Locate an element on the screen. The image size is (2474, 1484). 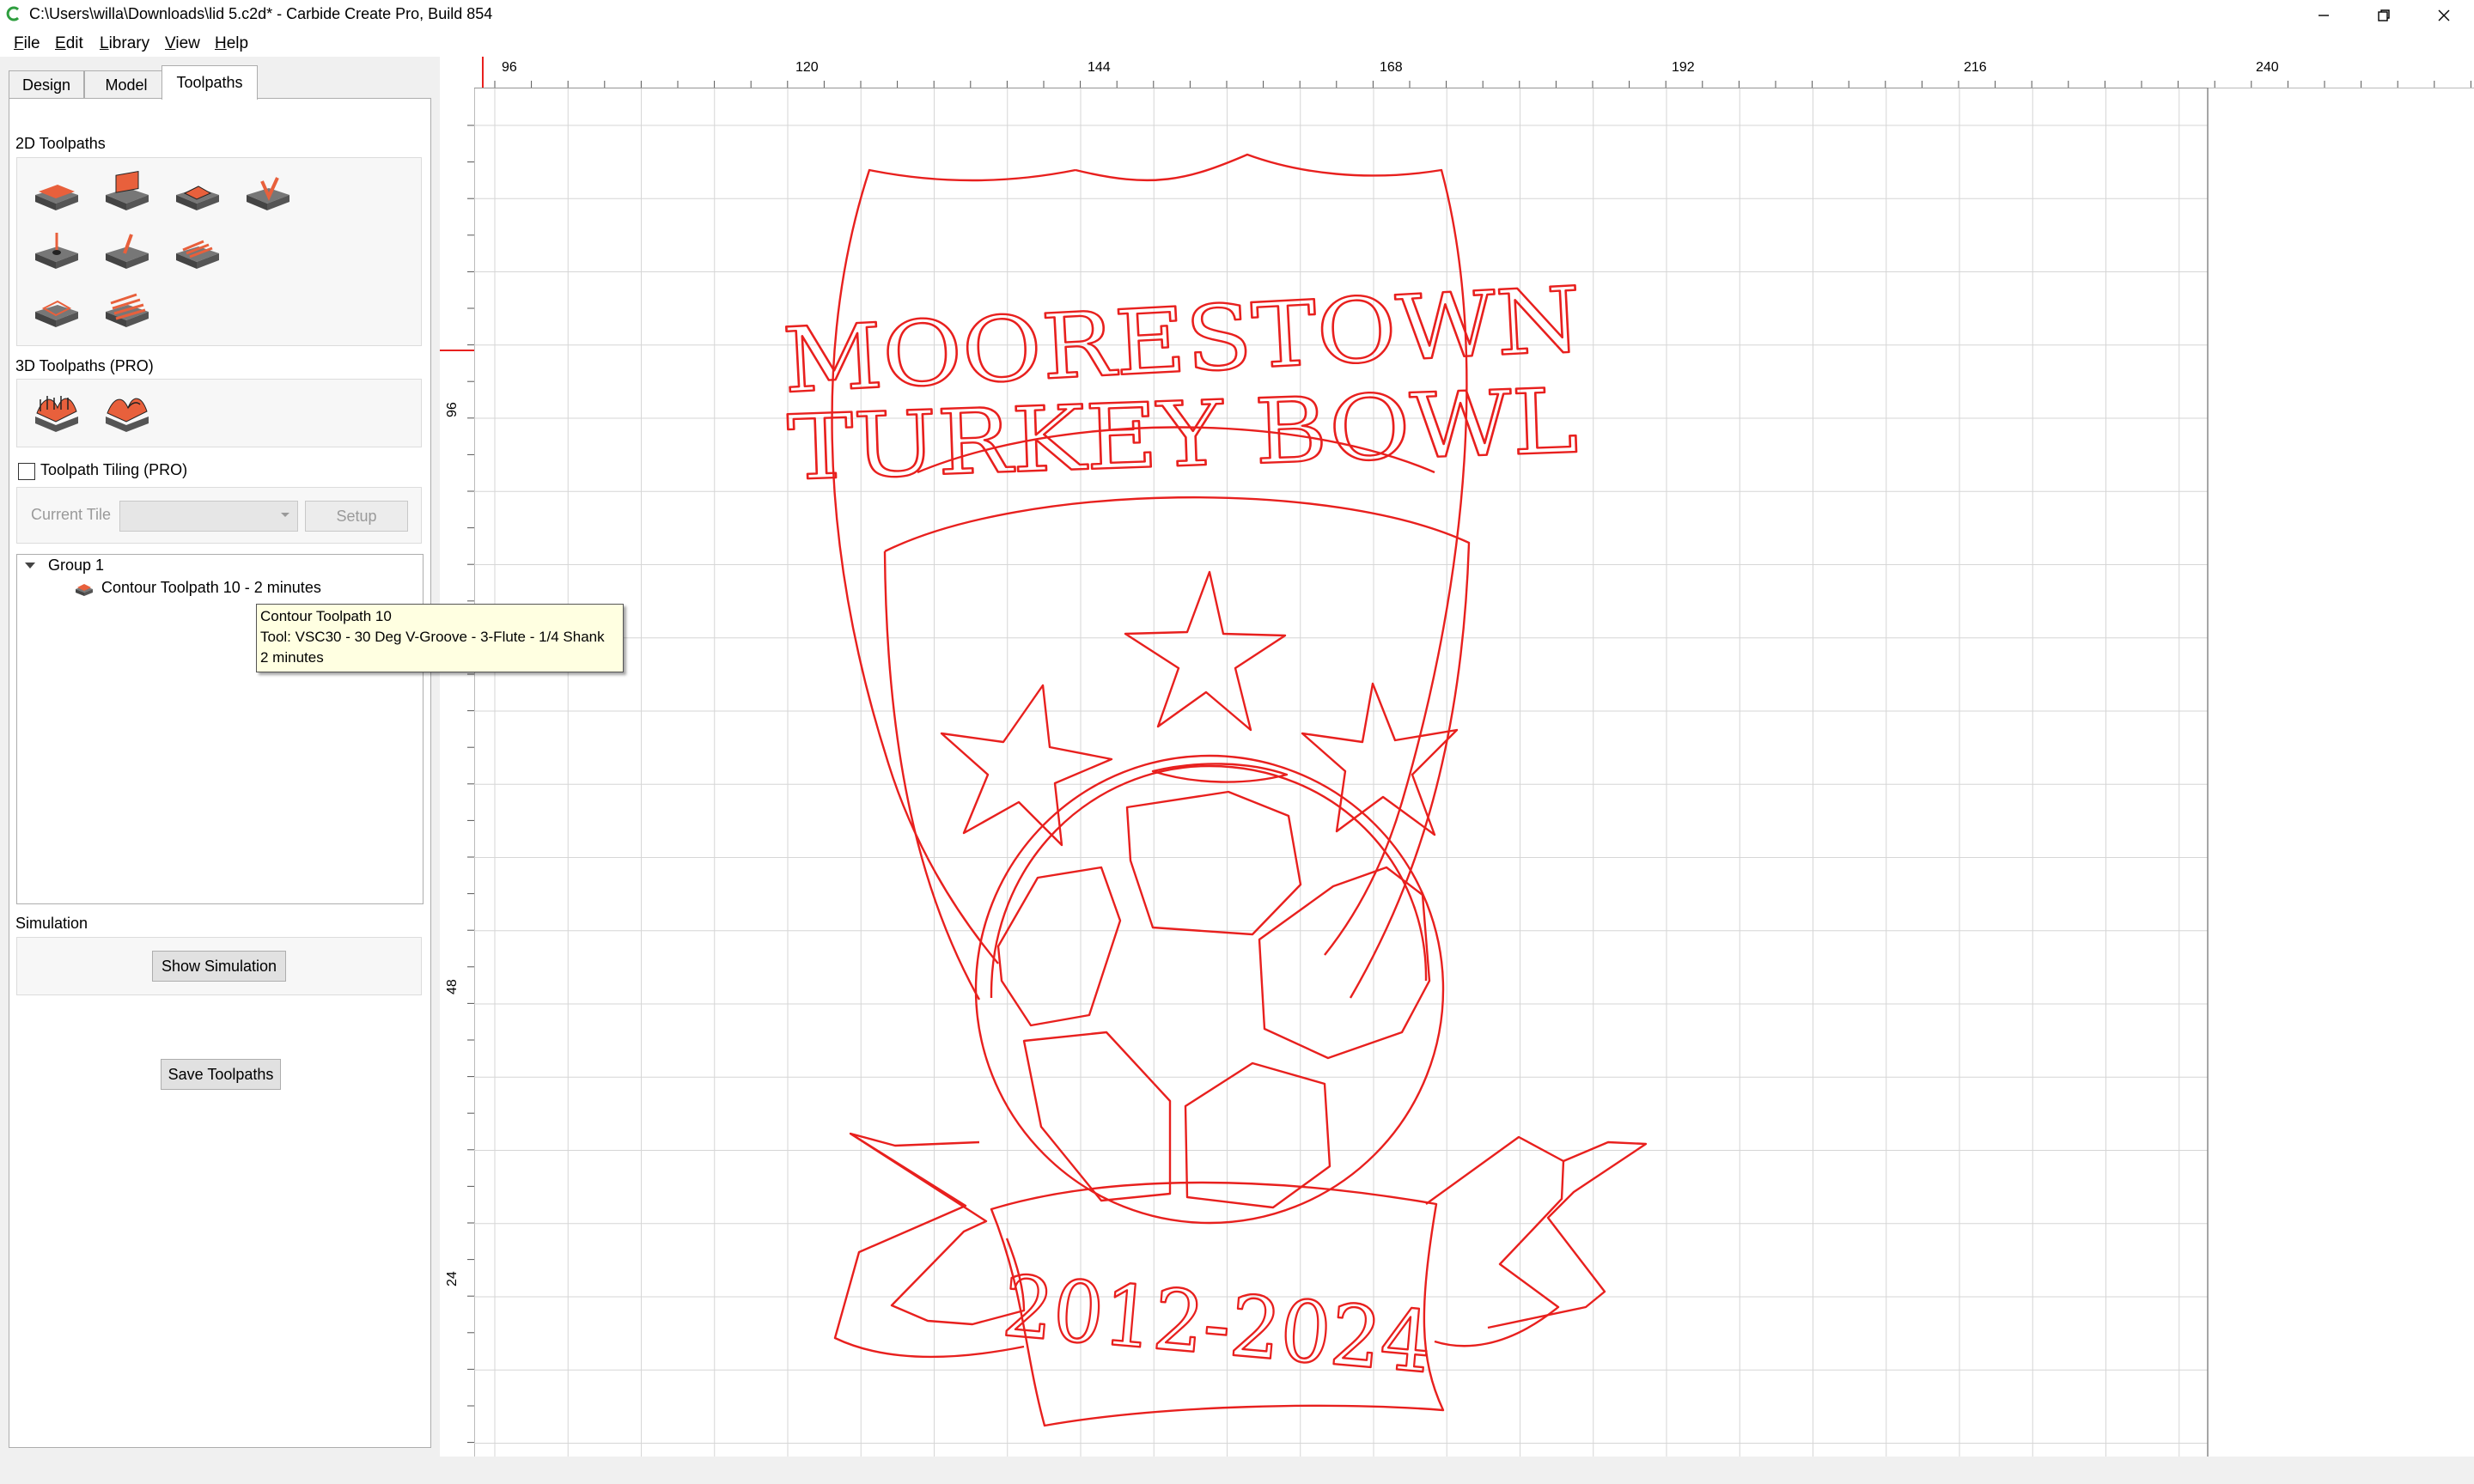
tree-item-contour-toolpath: Contour Toolpath 10 - 2 minutes is located at coordinates (211, 588).